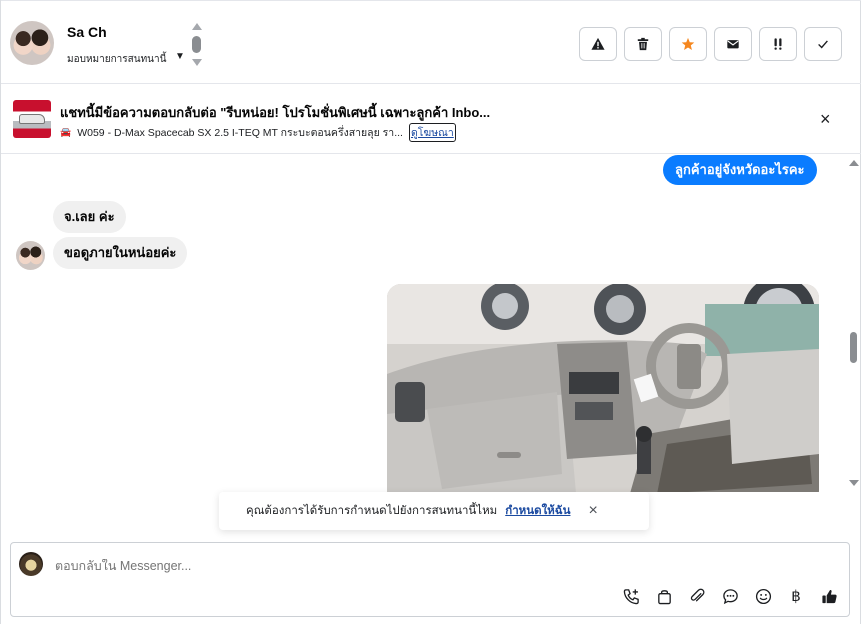 This screenshot has height=624, width=861. Describe the element at coordinates (430, 579) in the screenshot. I see `reply-composer: ฿` at that location.